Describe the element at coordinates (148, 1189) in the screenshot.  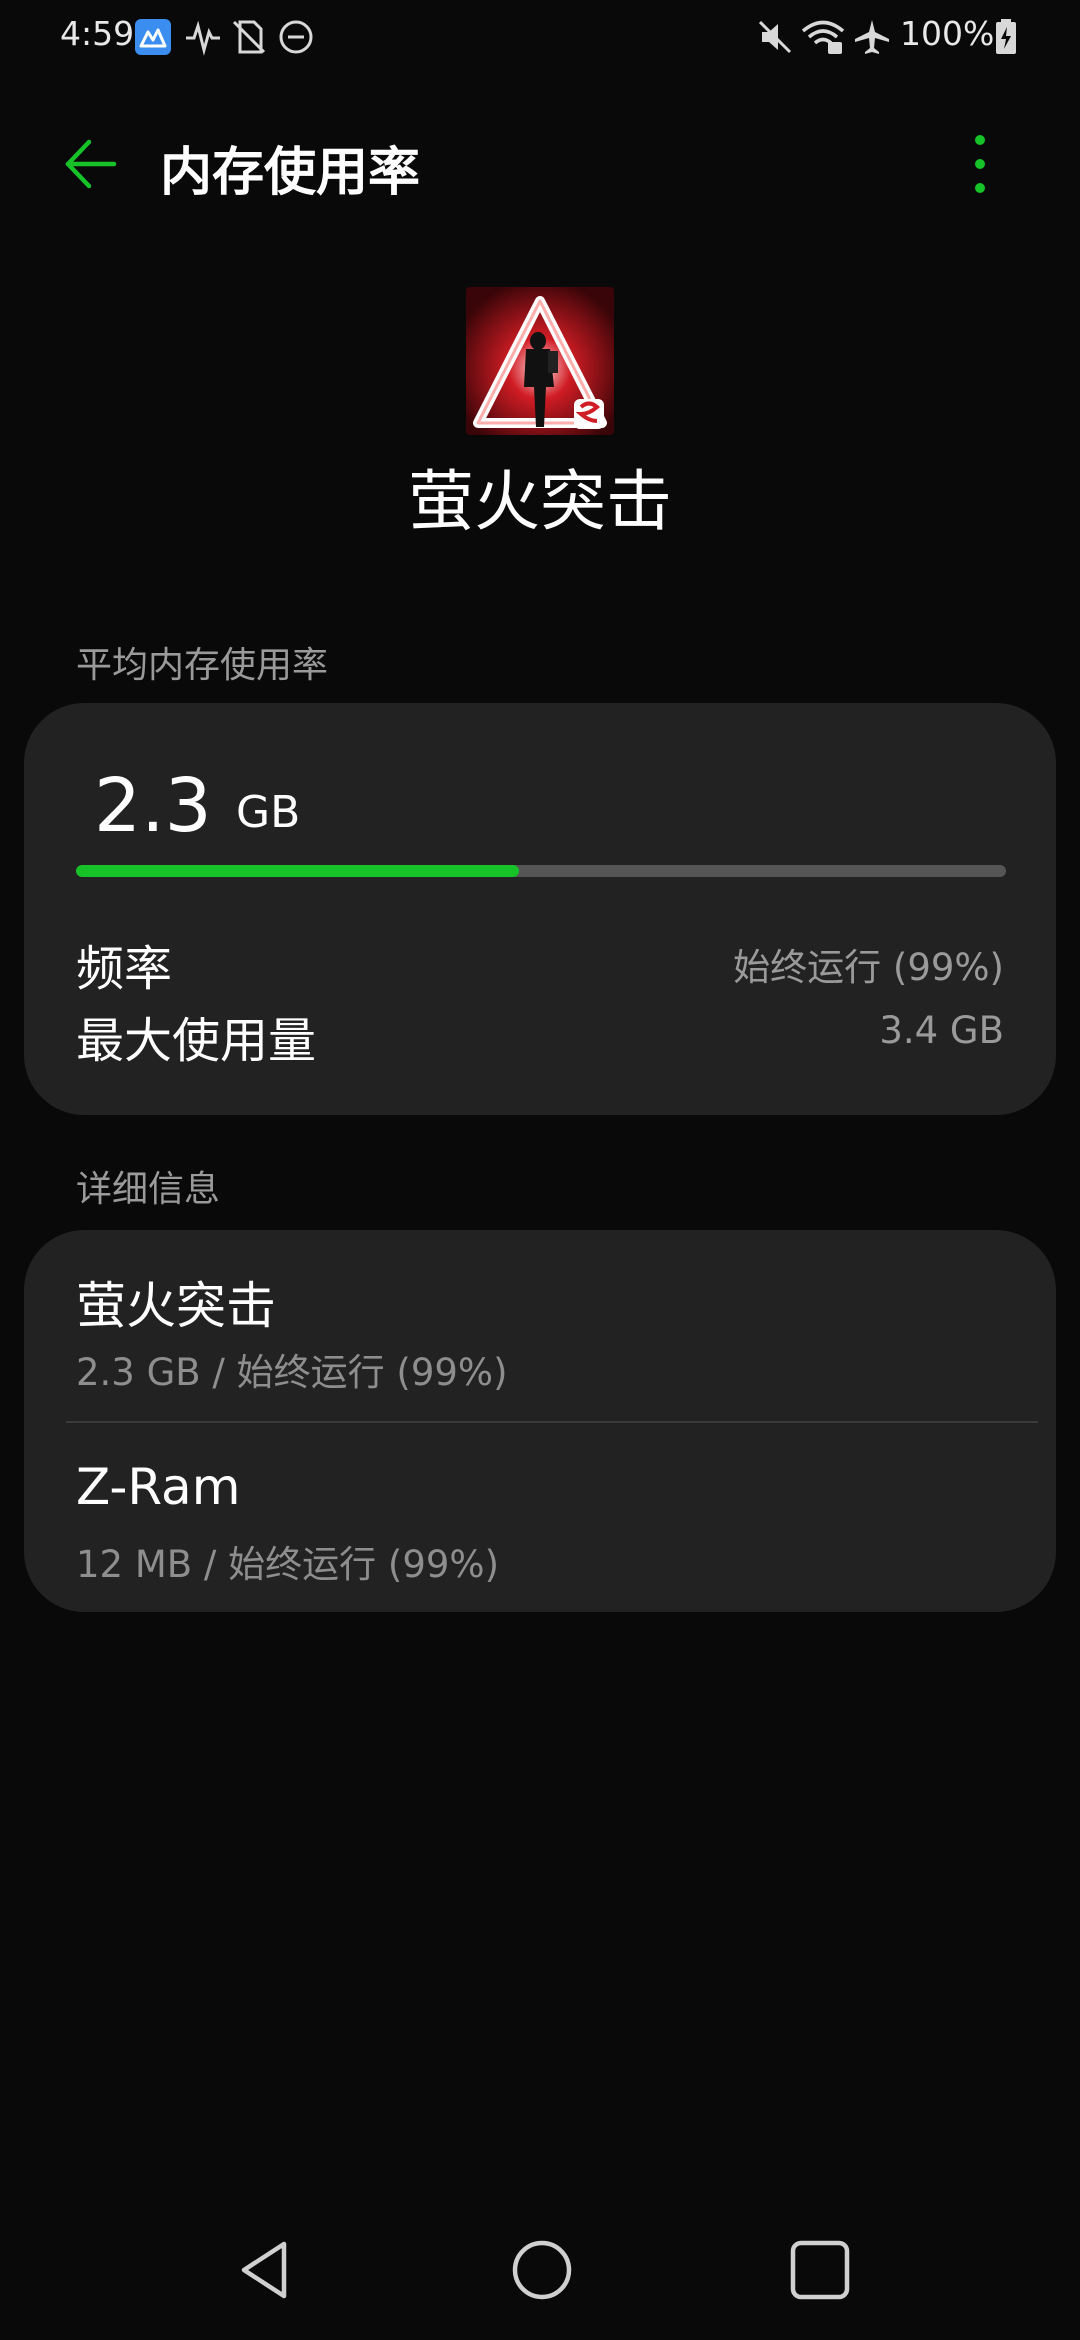
I see `details-section-label: 详细信息` at that location.